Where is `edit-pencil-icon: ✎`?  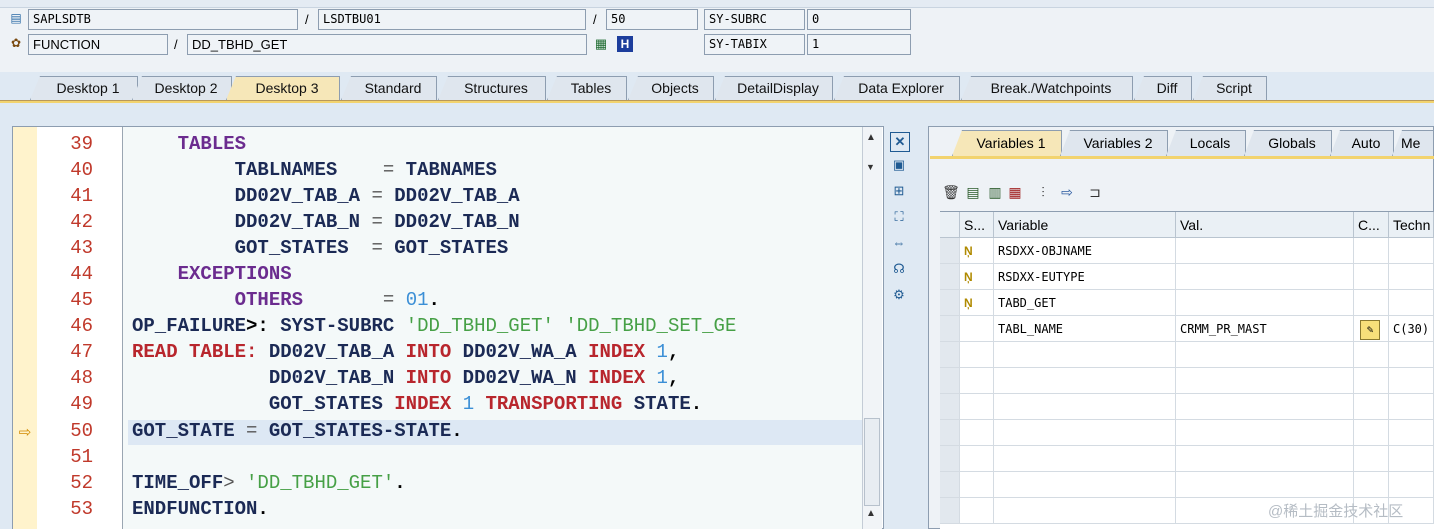
edit-pencil-icon: ✎ is located at coordinates (1370, 330).